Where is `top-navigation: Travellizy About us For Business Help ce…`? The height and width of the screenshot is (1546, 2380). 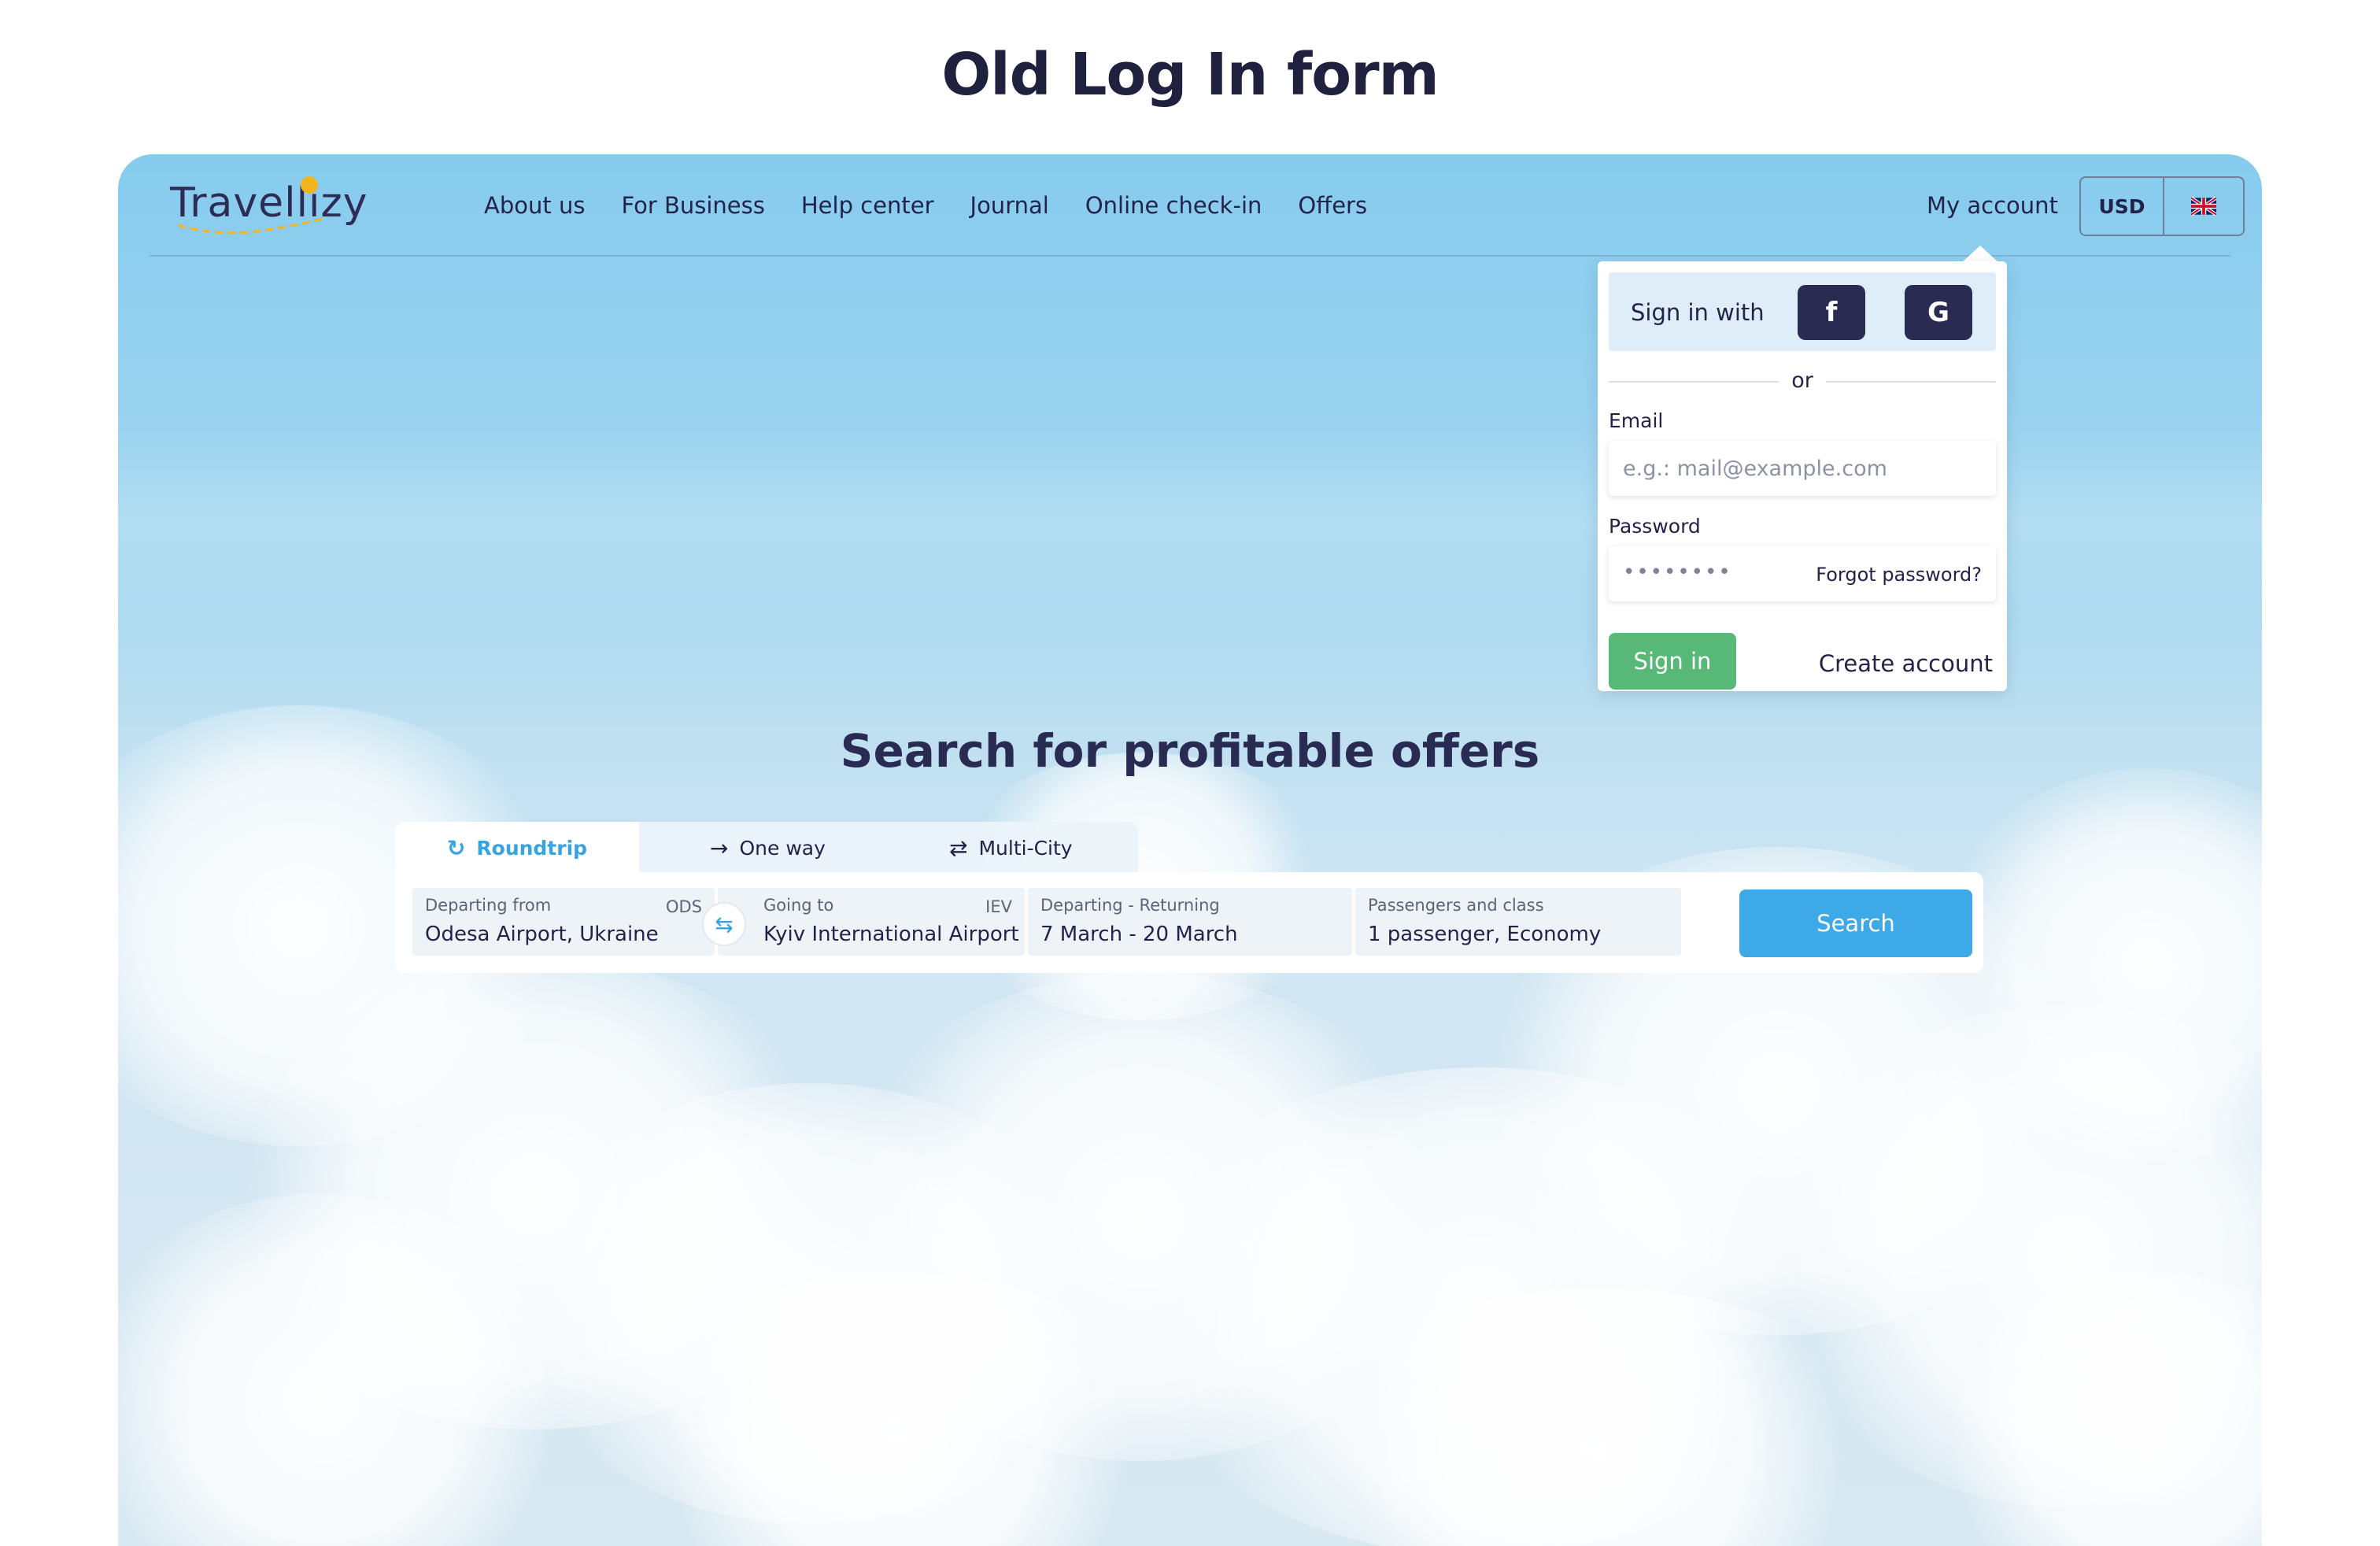
top-navigation: Travellizy About us For Business Help ce… is located at coordinates (1197, 205).